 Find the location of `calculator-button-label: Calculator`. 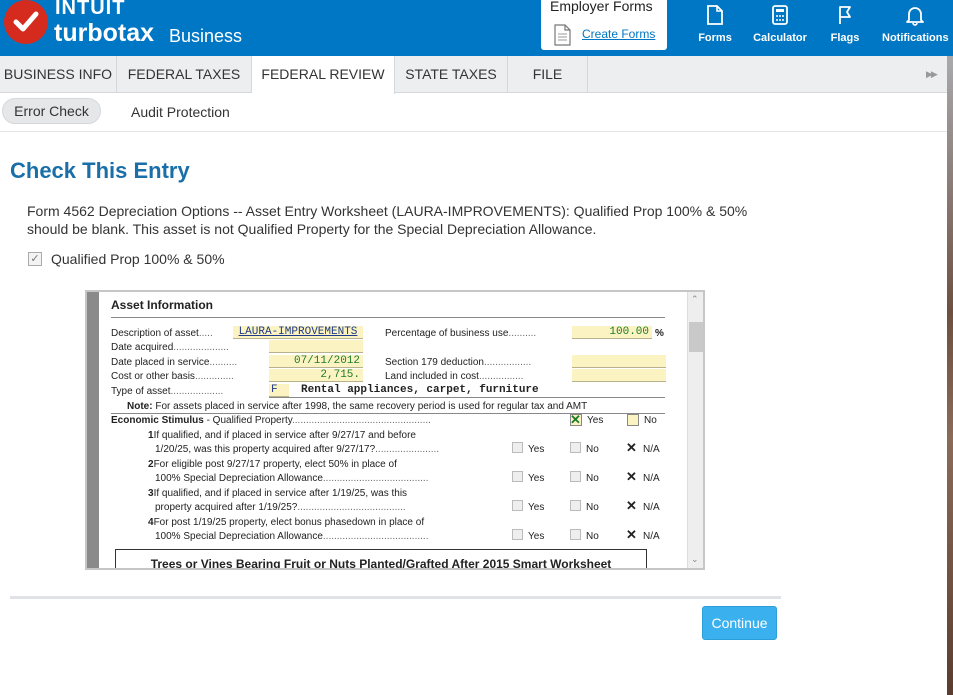

calculator-button-label: Calculator is located at coordinates (780, 38).